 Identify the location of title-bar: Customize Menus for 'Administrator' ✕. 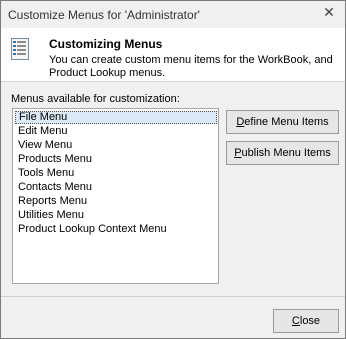
(173, 14).